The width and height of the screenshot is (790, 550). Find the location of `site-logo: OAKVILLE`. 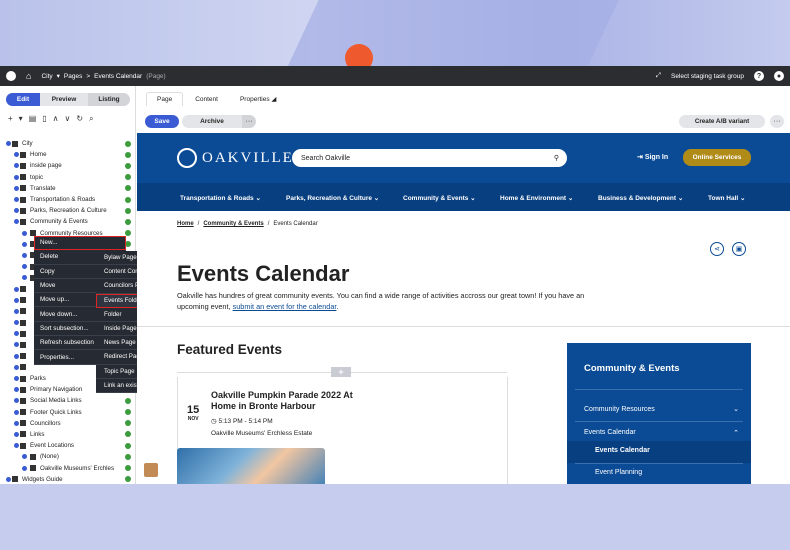

site-logo: OAKVILLE is located at coordinates (235, 158).